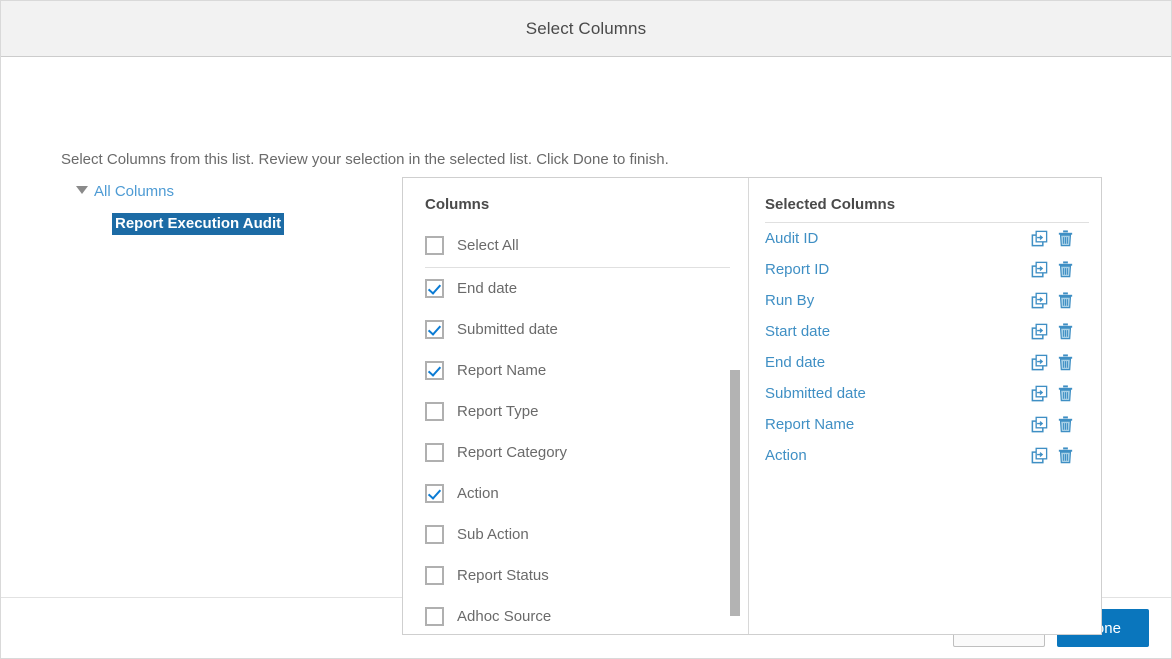 The width and height of the screenshot is (1172, 659). I want to click on tree-node-all-columns-label: All Columns, so click(134, 191).